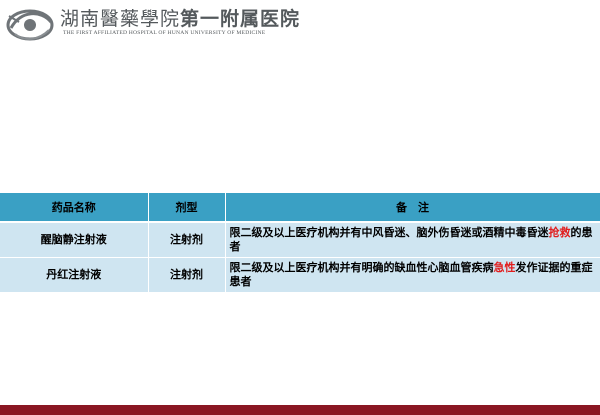 The height and width of the screenshot is (415, 600). Describe the element at coordinates (412, 208) in the screenshot. I see `header-remarks: 备 注` at that location.